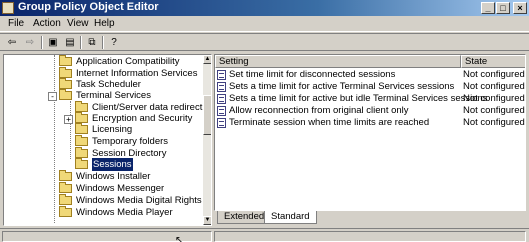 Image resolution: width=529 pixels, height=242 pixels. Describe the element at coordinates (179, 238) in the screenshot. I see `mouse-cursor-icon: ↖` at that location.